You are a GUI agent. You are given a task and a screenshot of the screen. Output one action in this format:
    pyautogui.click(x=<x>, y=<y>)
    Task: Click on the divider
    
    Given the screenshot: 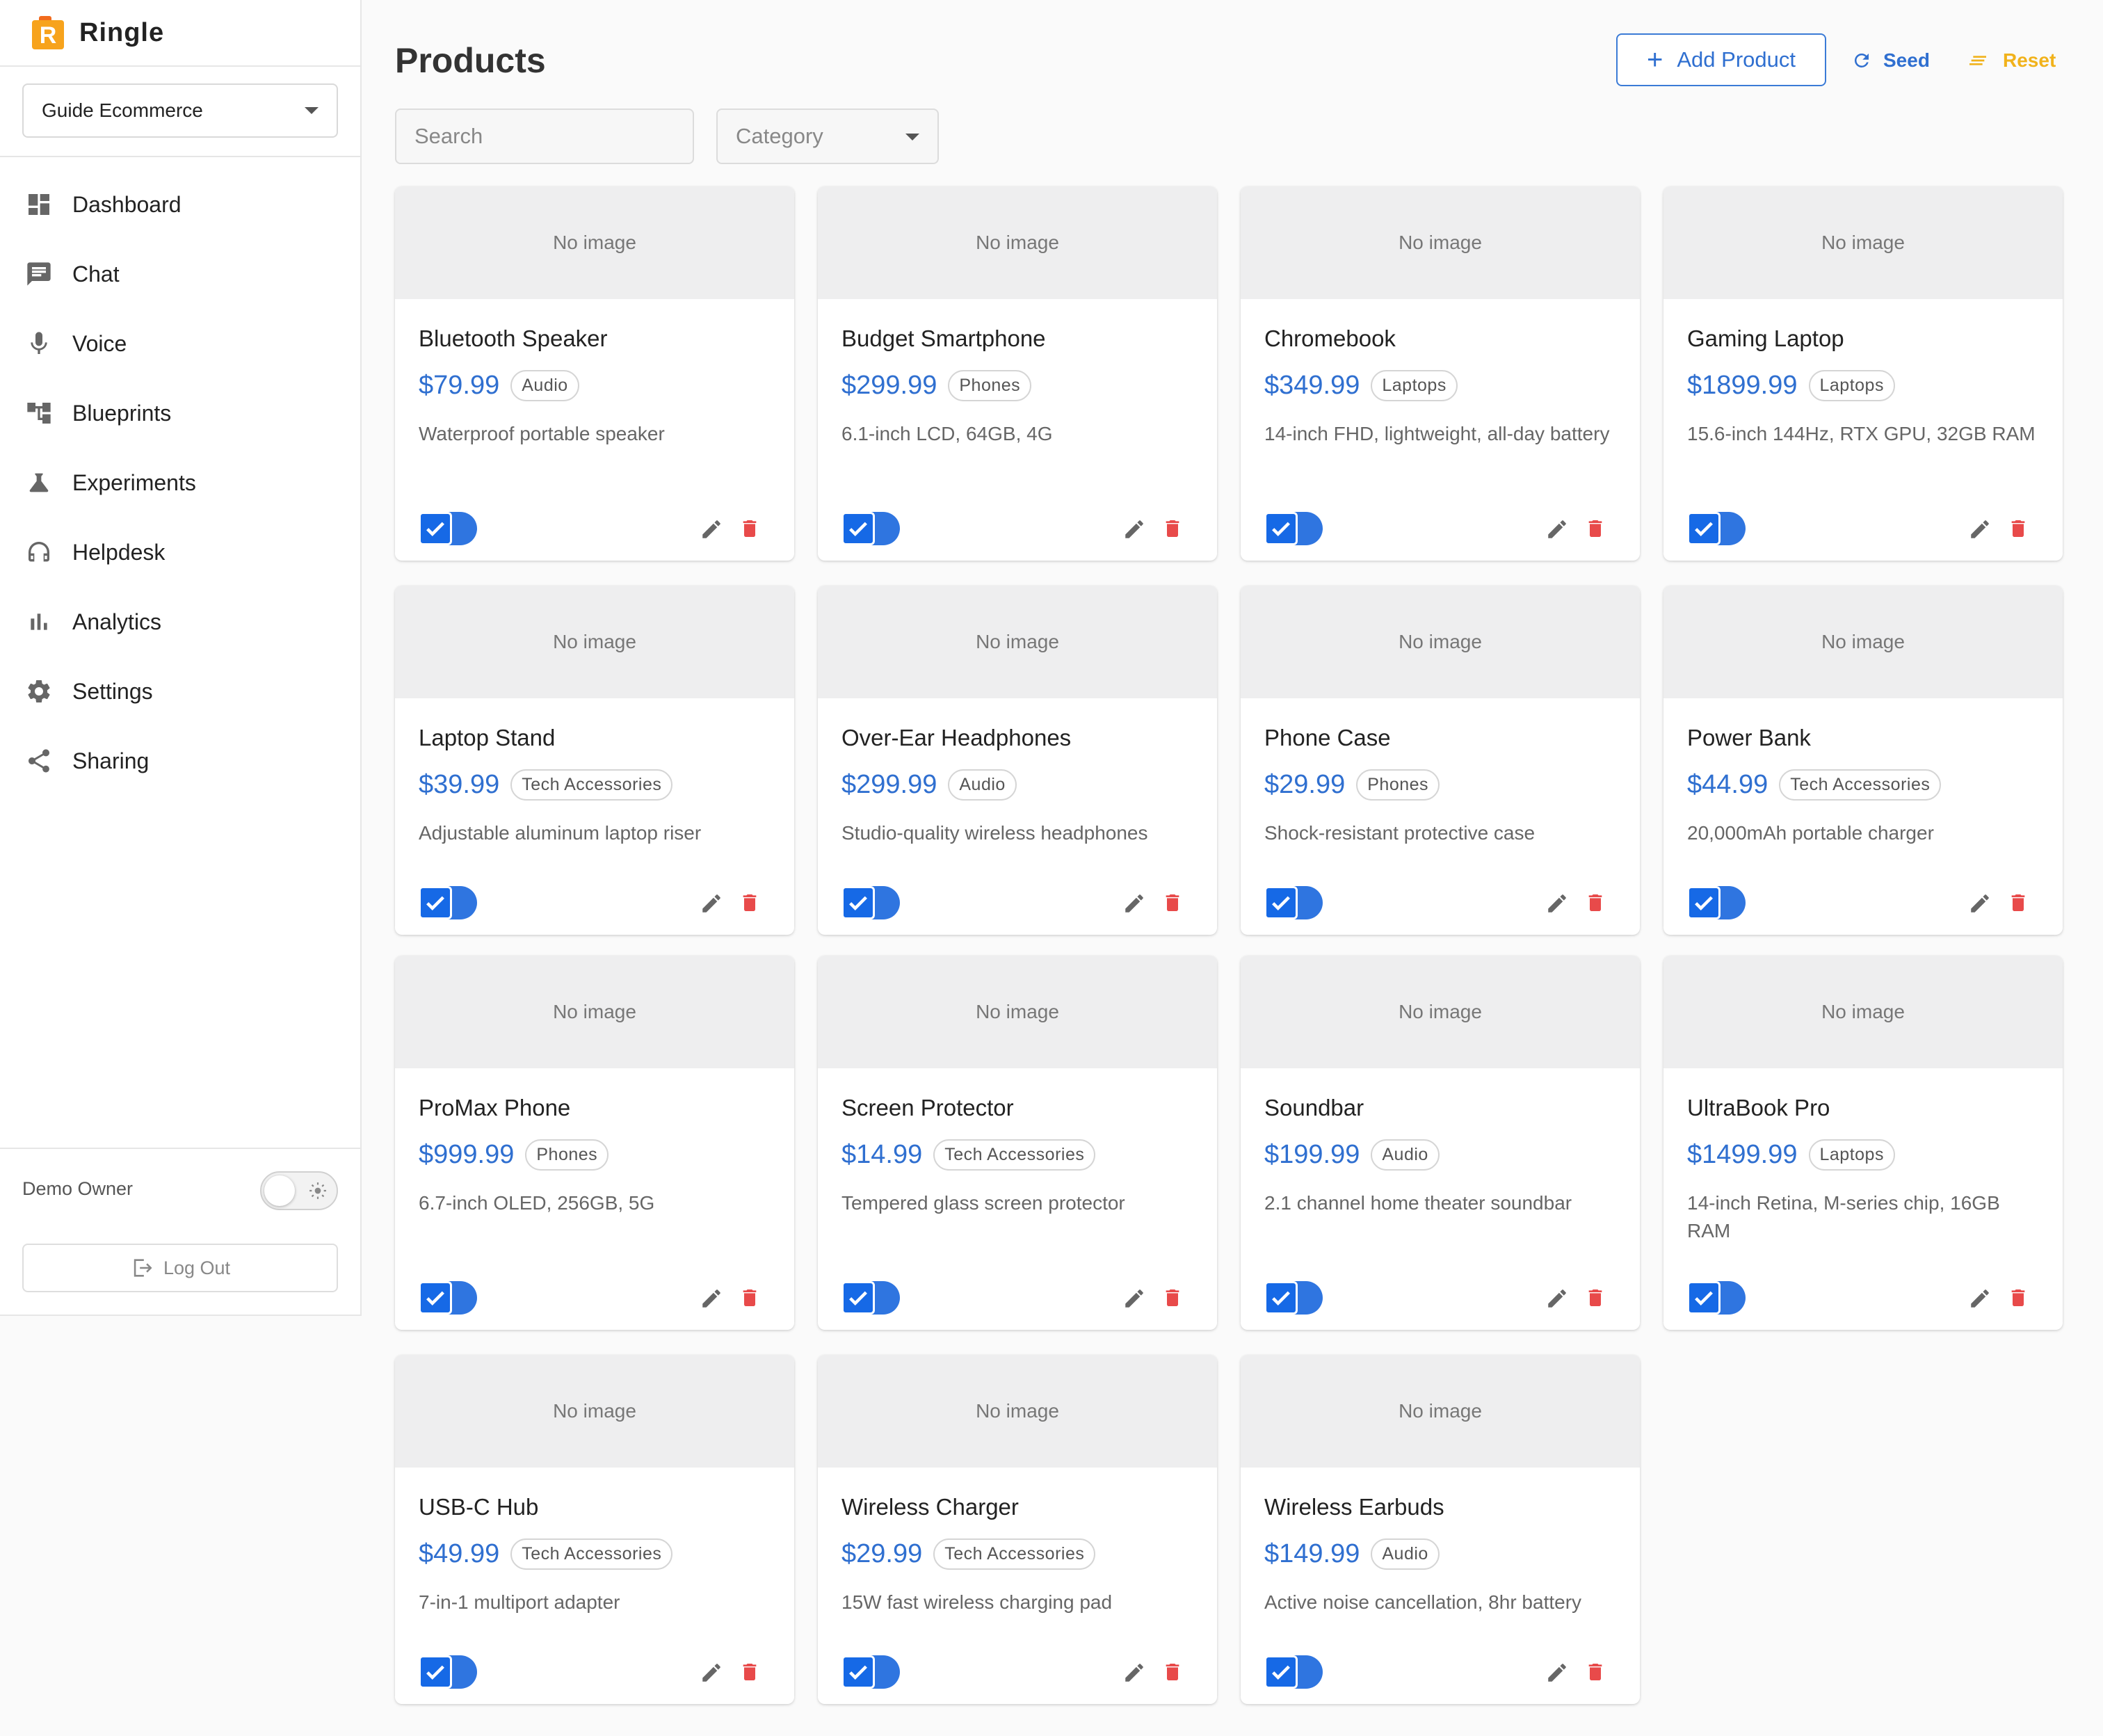 What is the action you would take?
    pyautogui.click(x=181, y=156)
    